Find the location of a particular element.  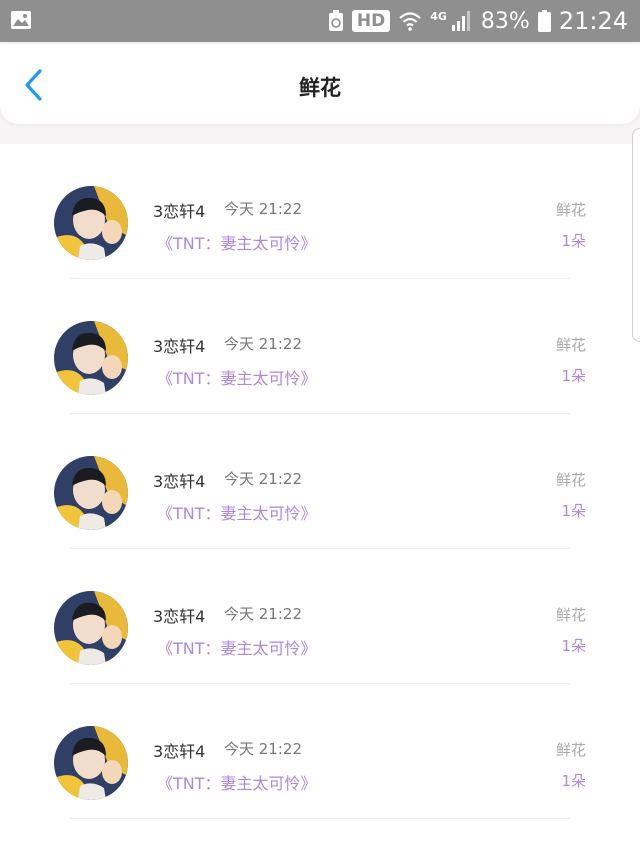

recycle-battery-saver-icon is located at coordinates (335, 20).